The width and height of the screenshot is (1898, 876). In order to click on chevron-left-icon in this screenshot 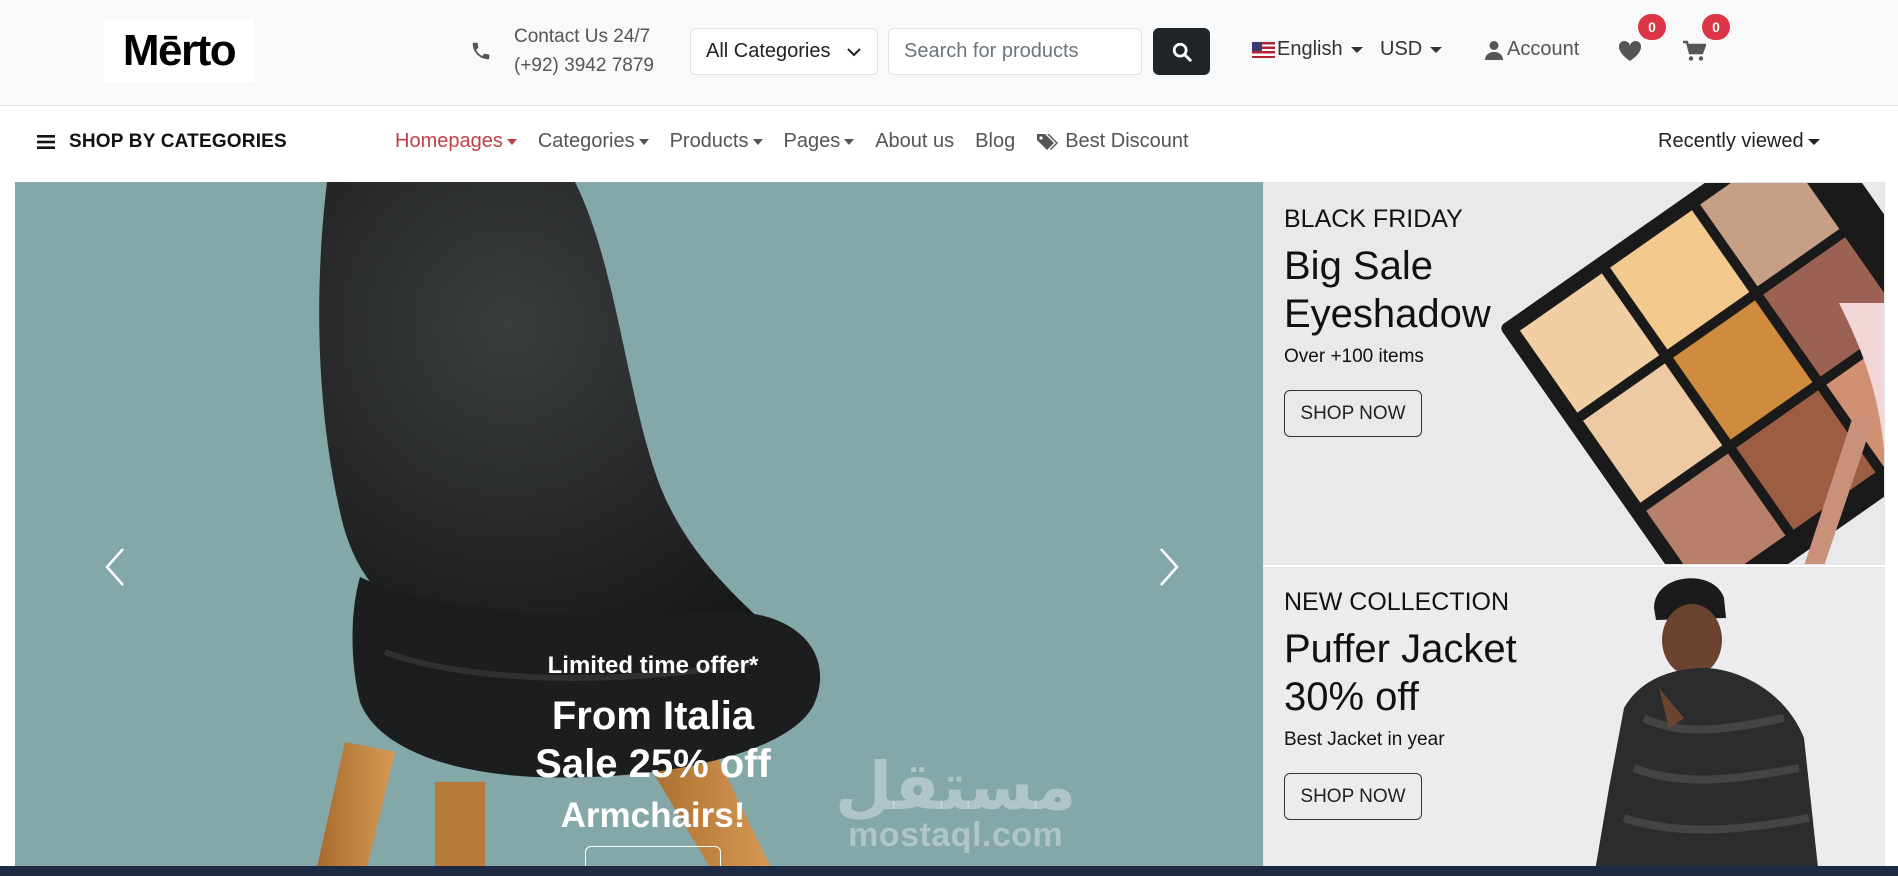, I will do `click(114, 567)`.